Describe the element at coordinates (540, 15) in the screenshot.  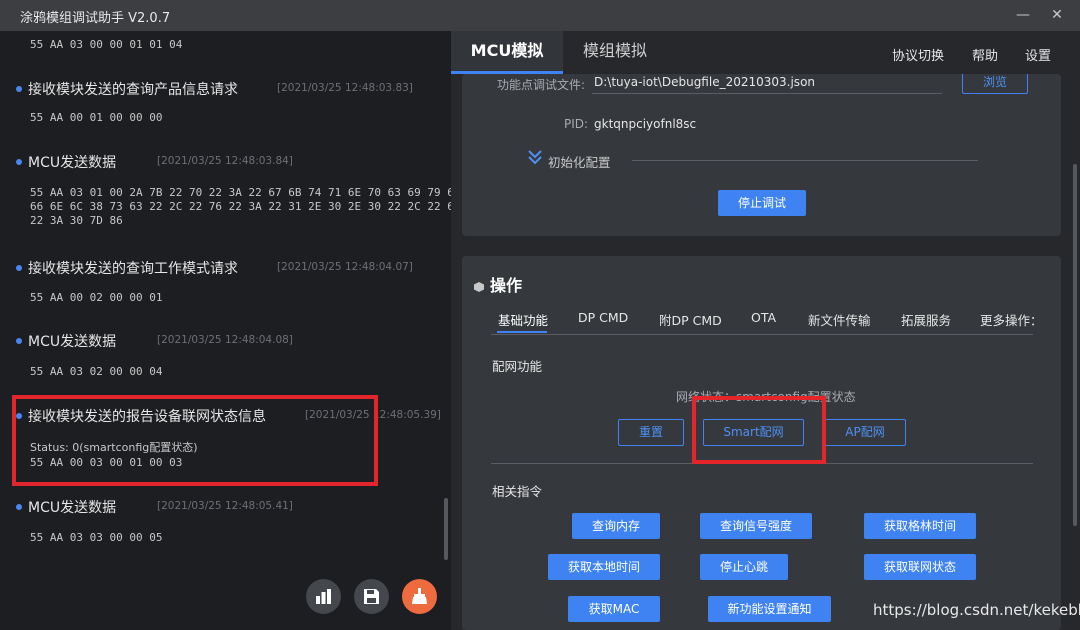
I see `title-bar: 涂鸦模组调试助手 V2.0.7 — ✕` at that location.